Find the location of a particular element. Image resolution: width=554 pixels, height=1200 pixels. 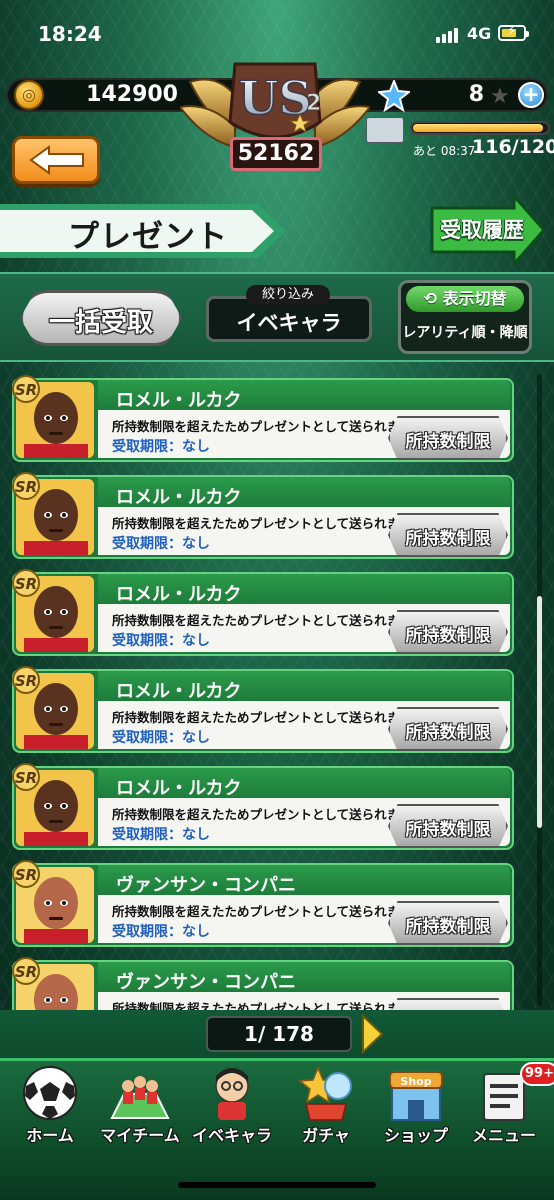

stamina-count: 116/120 is located at coordinates (513, 147).